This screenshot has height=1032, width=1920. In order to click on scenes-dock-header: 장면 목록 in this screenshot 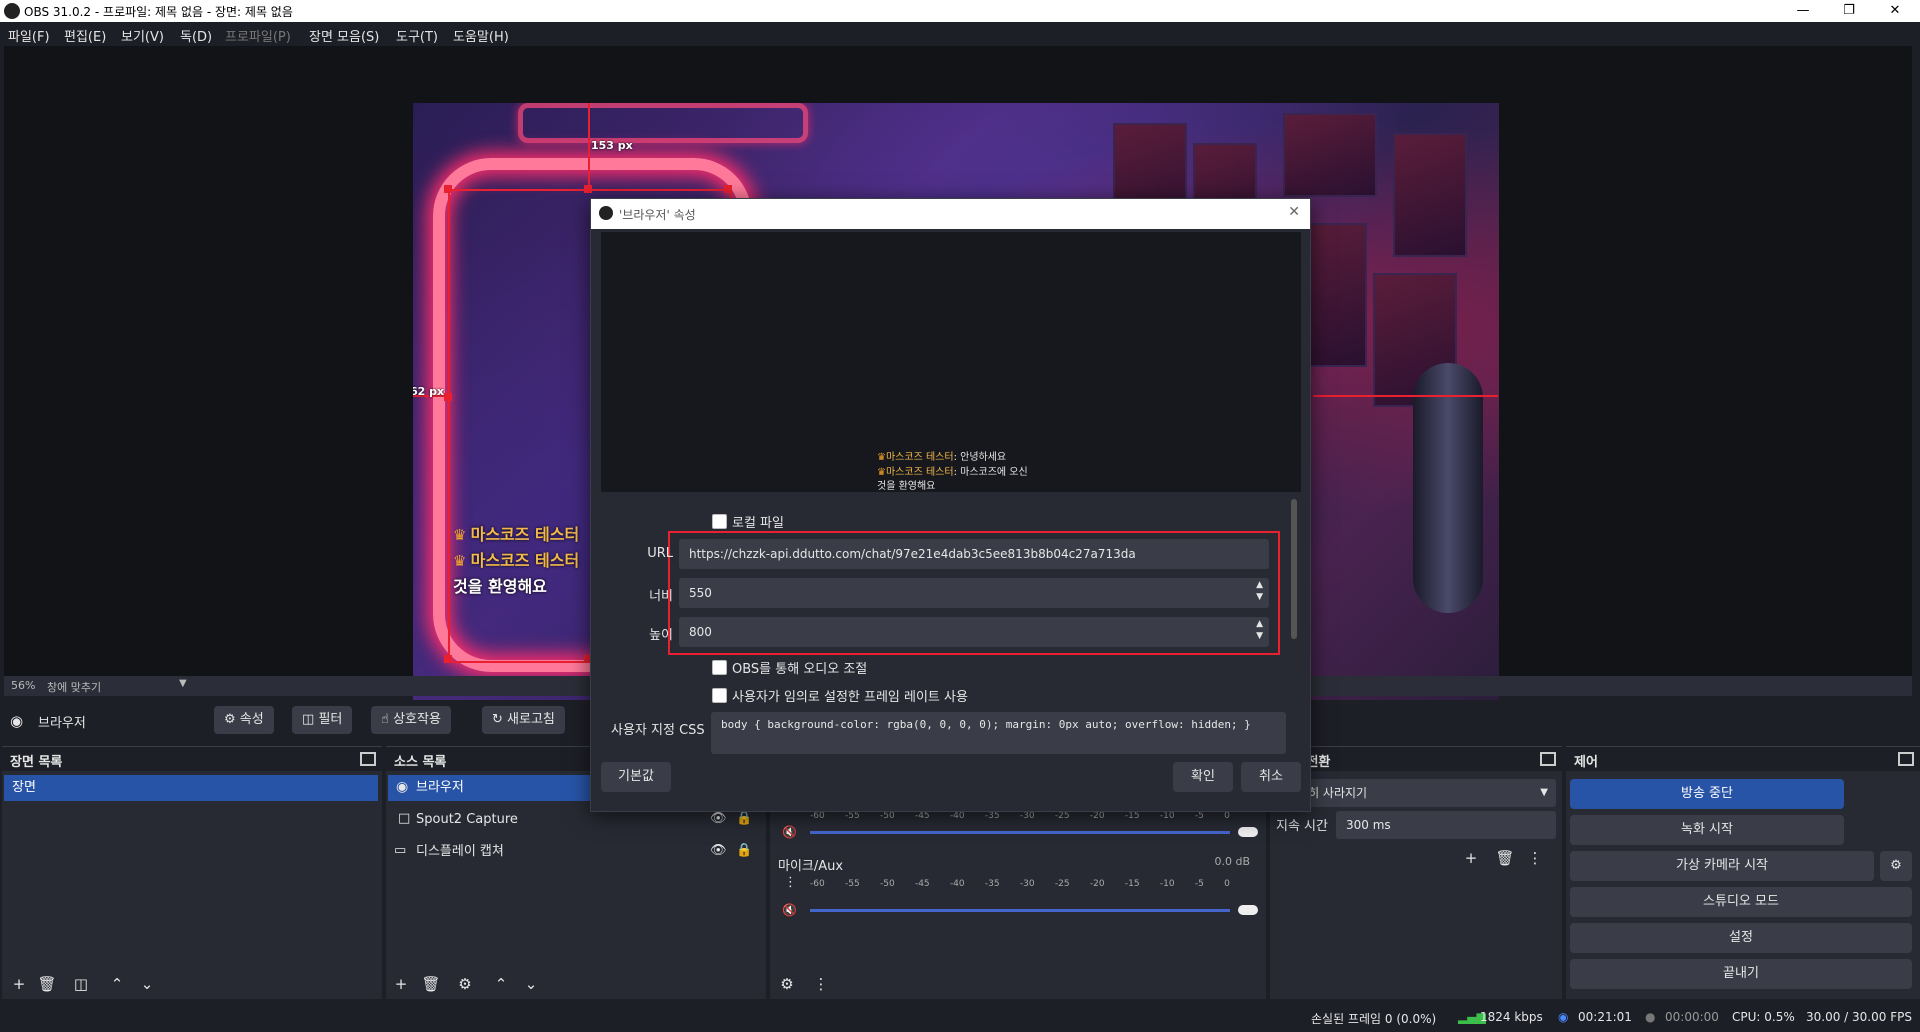, I will do `click(192, 759)`.